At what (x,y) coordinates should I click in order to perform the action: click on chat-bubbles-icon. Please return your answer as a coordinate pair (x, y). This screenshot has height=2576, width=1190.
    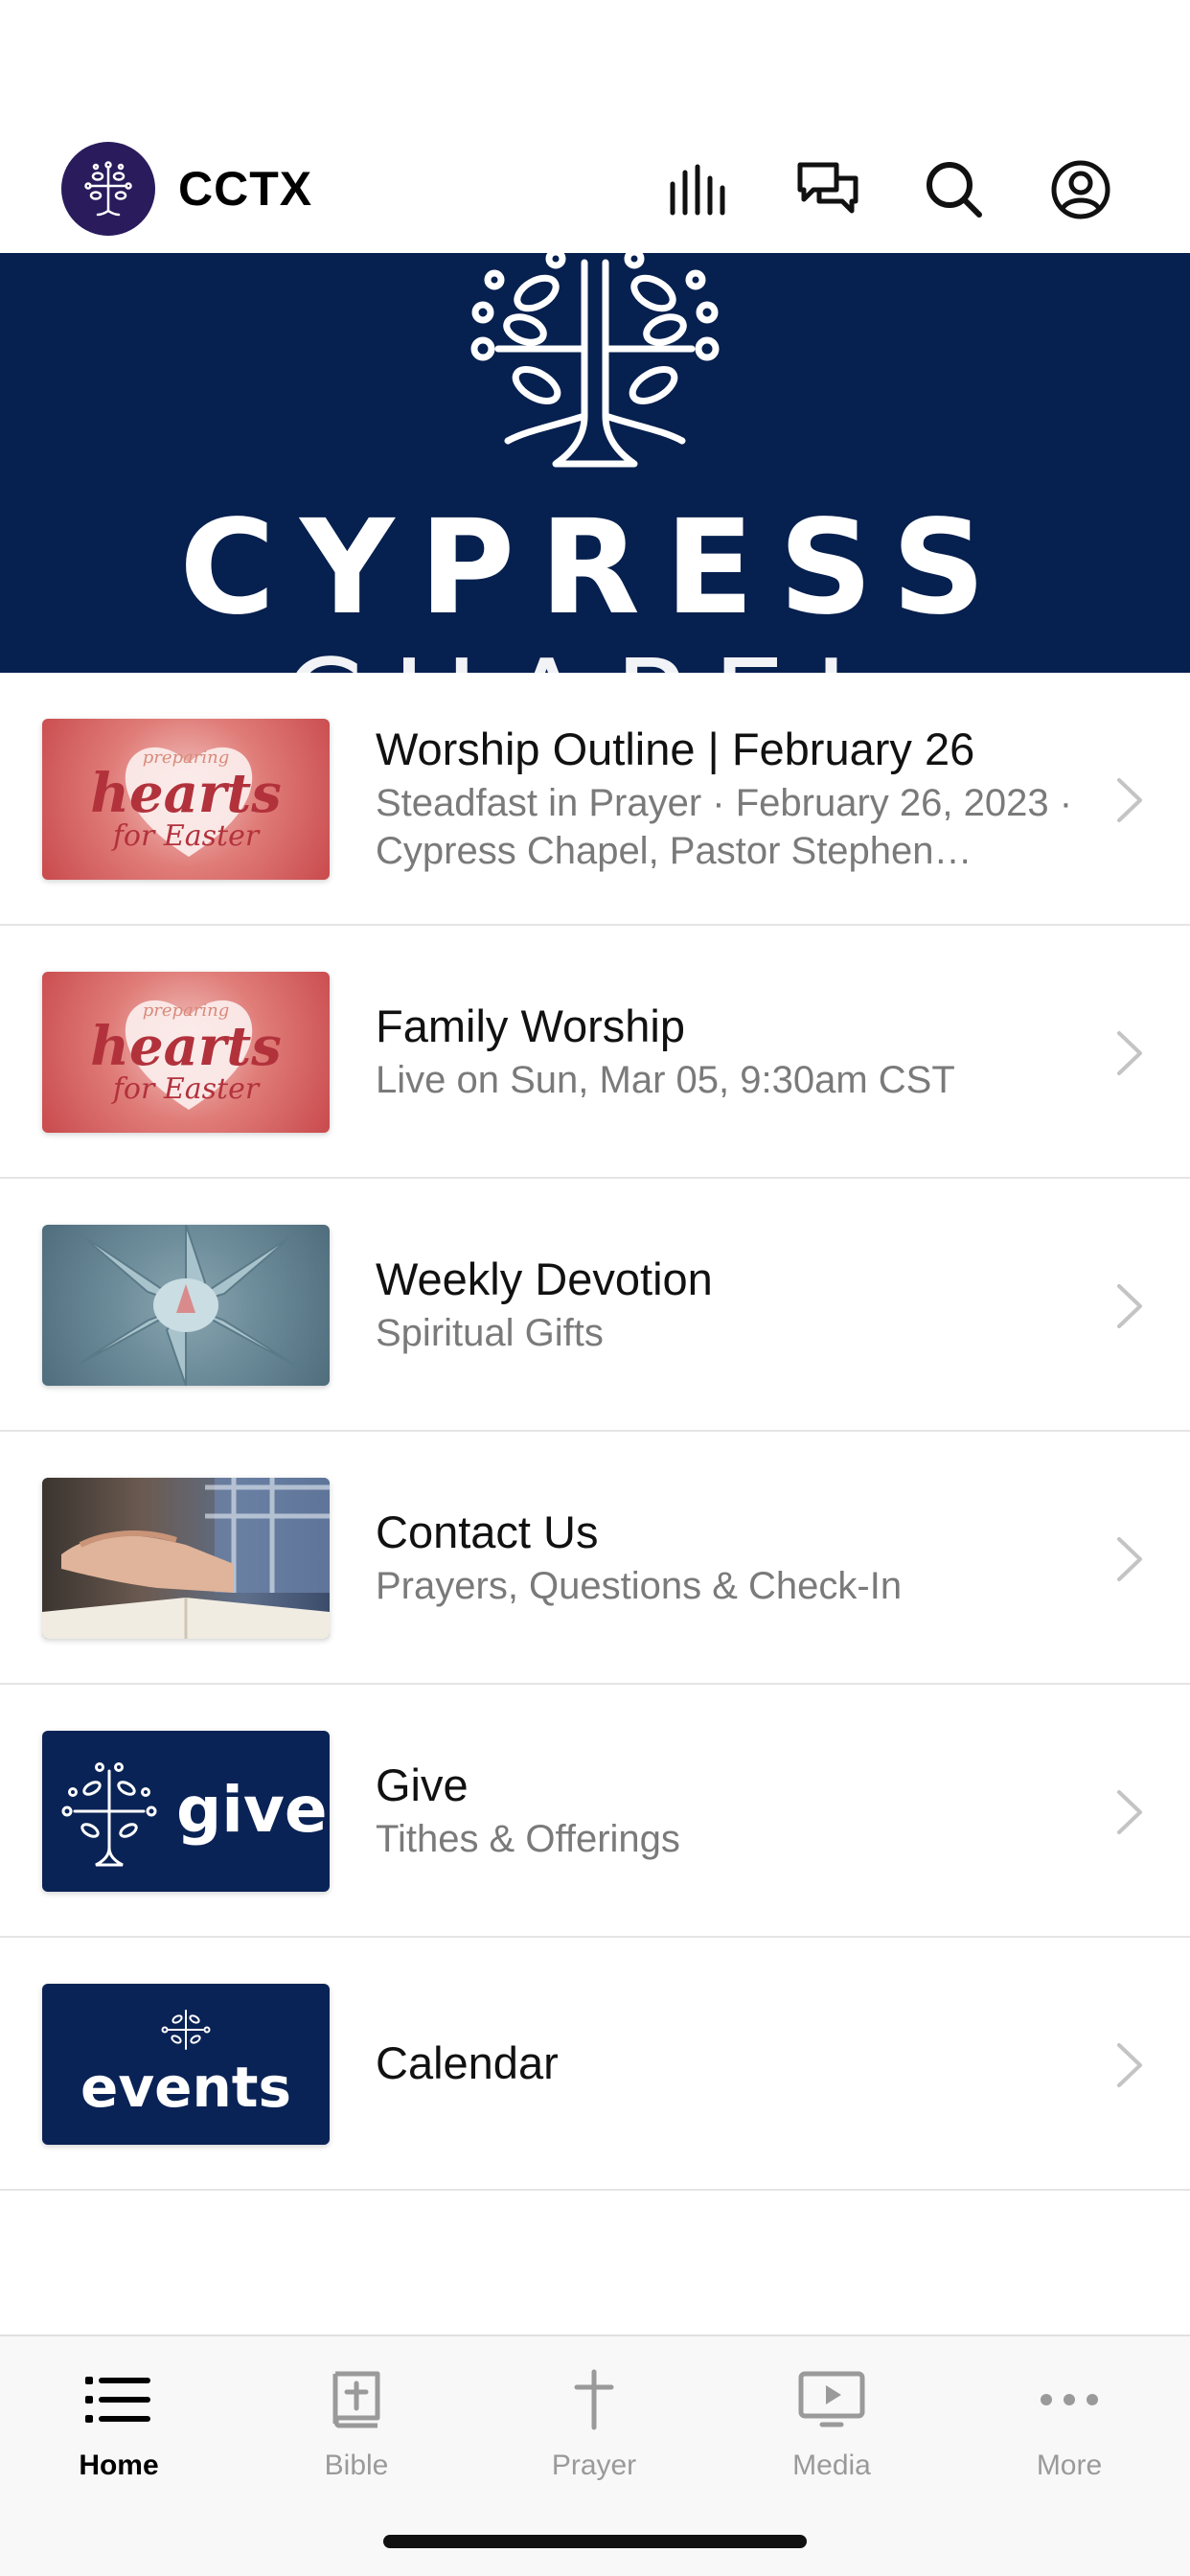
    Looking at the image, I should click on (827, 188).